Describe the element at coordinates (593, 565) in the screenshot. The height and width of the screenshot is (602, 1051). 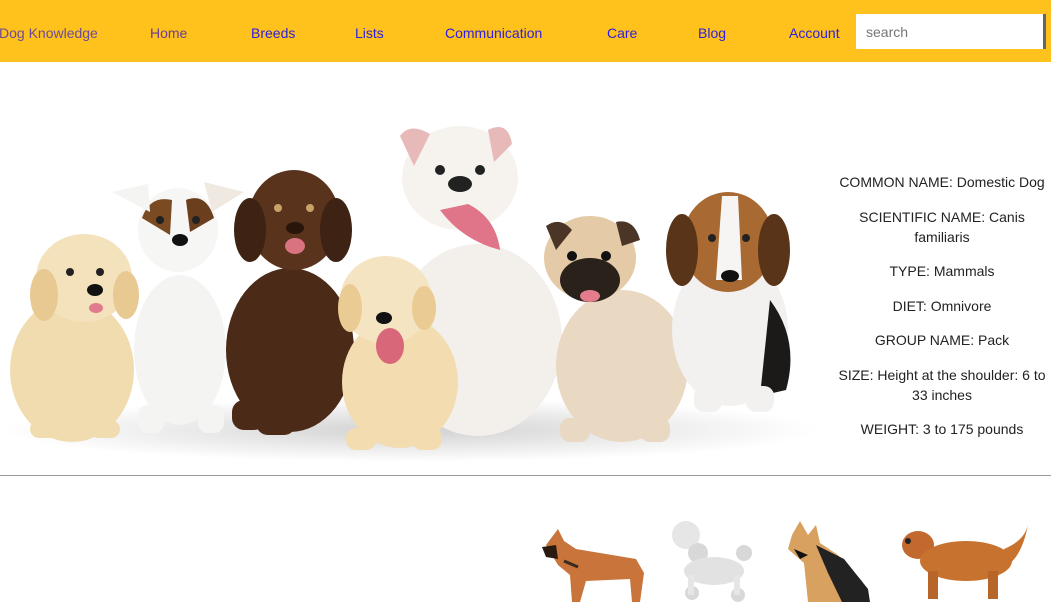
I see `boxer-icon` at that location.